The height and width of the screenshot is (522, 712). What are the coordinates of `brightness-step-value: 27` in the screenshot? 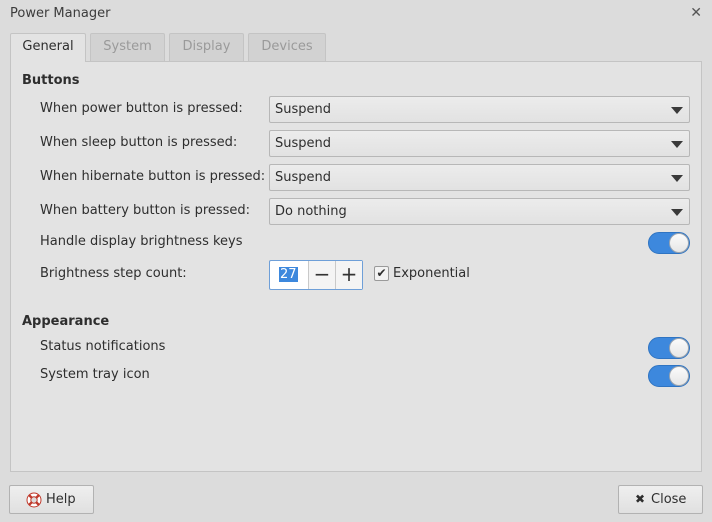 It's located at (288, 274).